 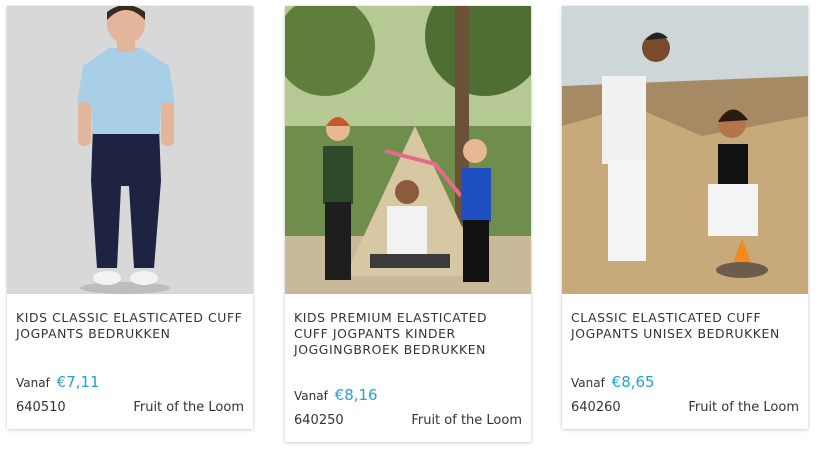 I want to click on price-row: Vanaf €8,16, so click(x=336, y=395).